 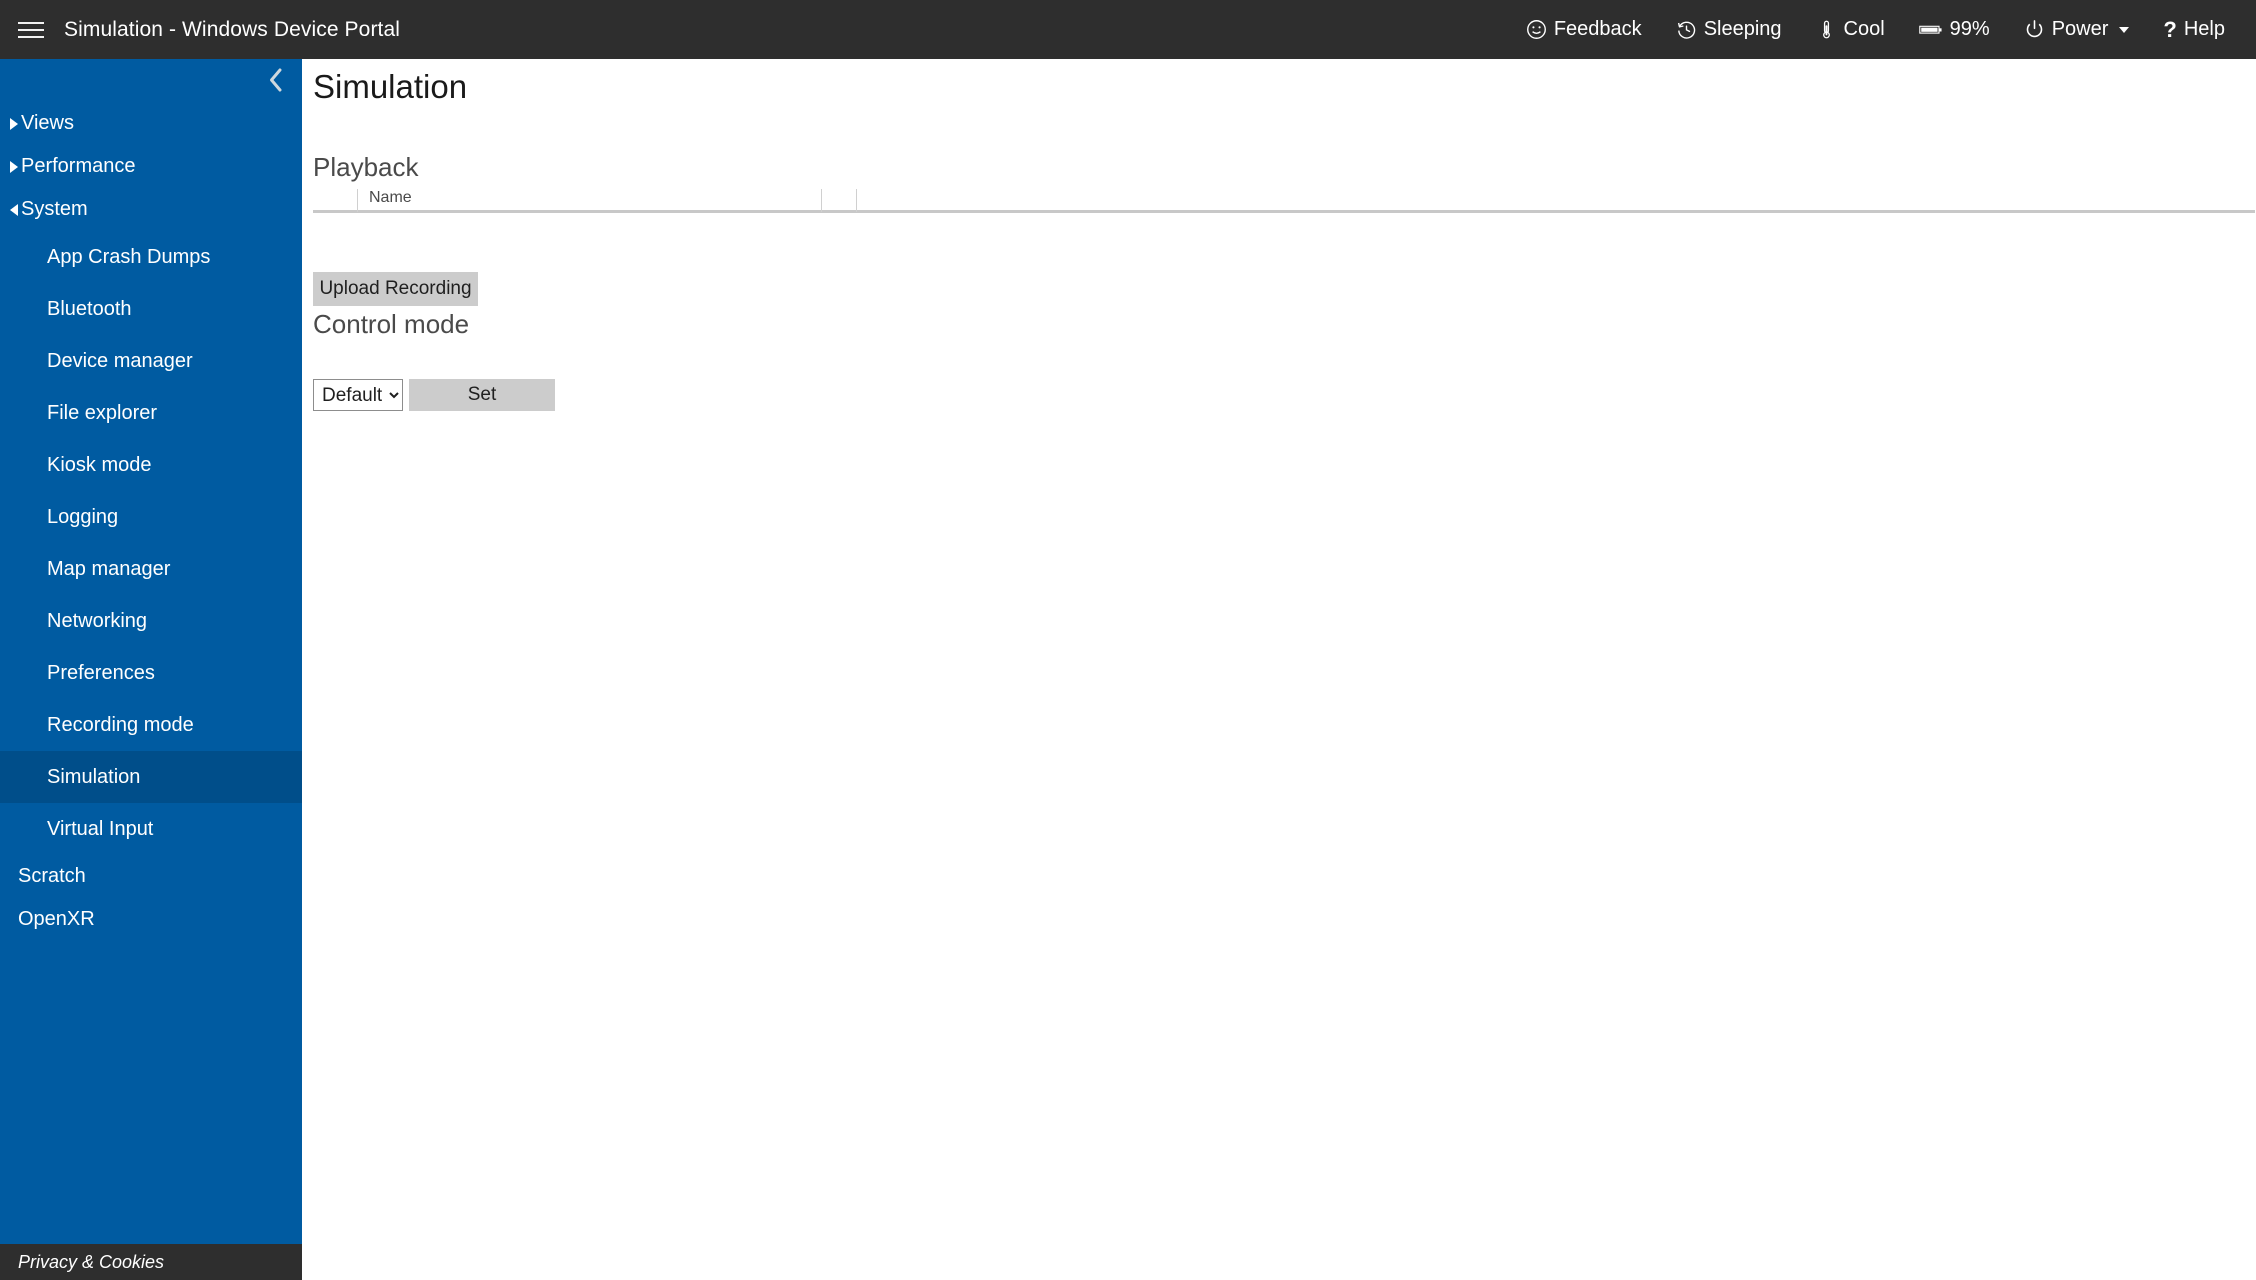 What do you see at coordinates (100, 828) in the screenshot?
I see `sidebar-item-label: Virtual Input` at bounding box center [100, 828].